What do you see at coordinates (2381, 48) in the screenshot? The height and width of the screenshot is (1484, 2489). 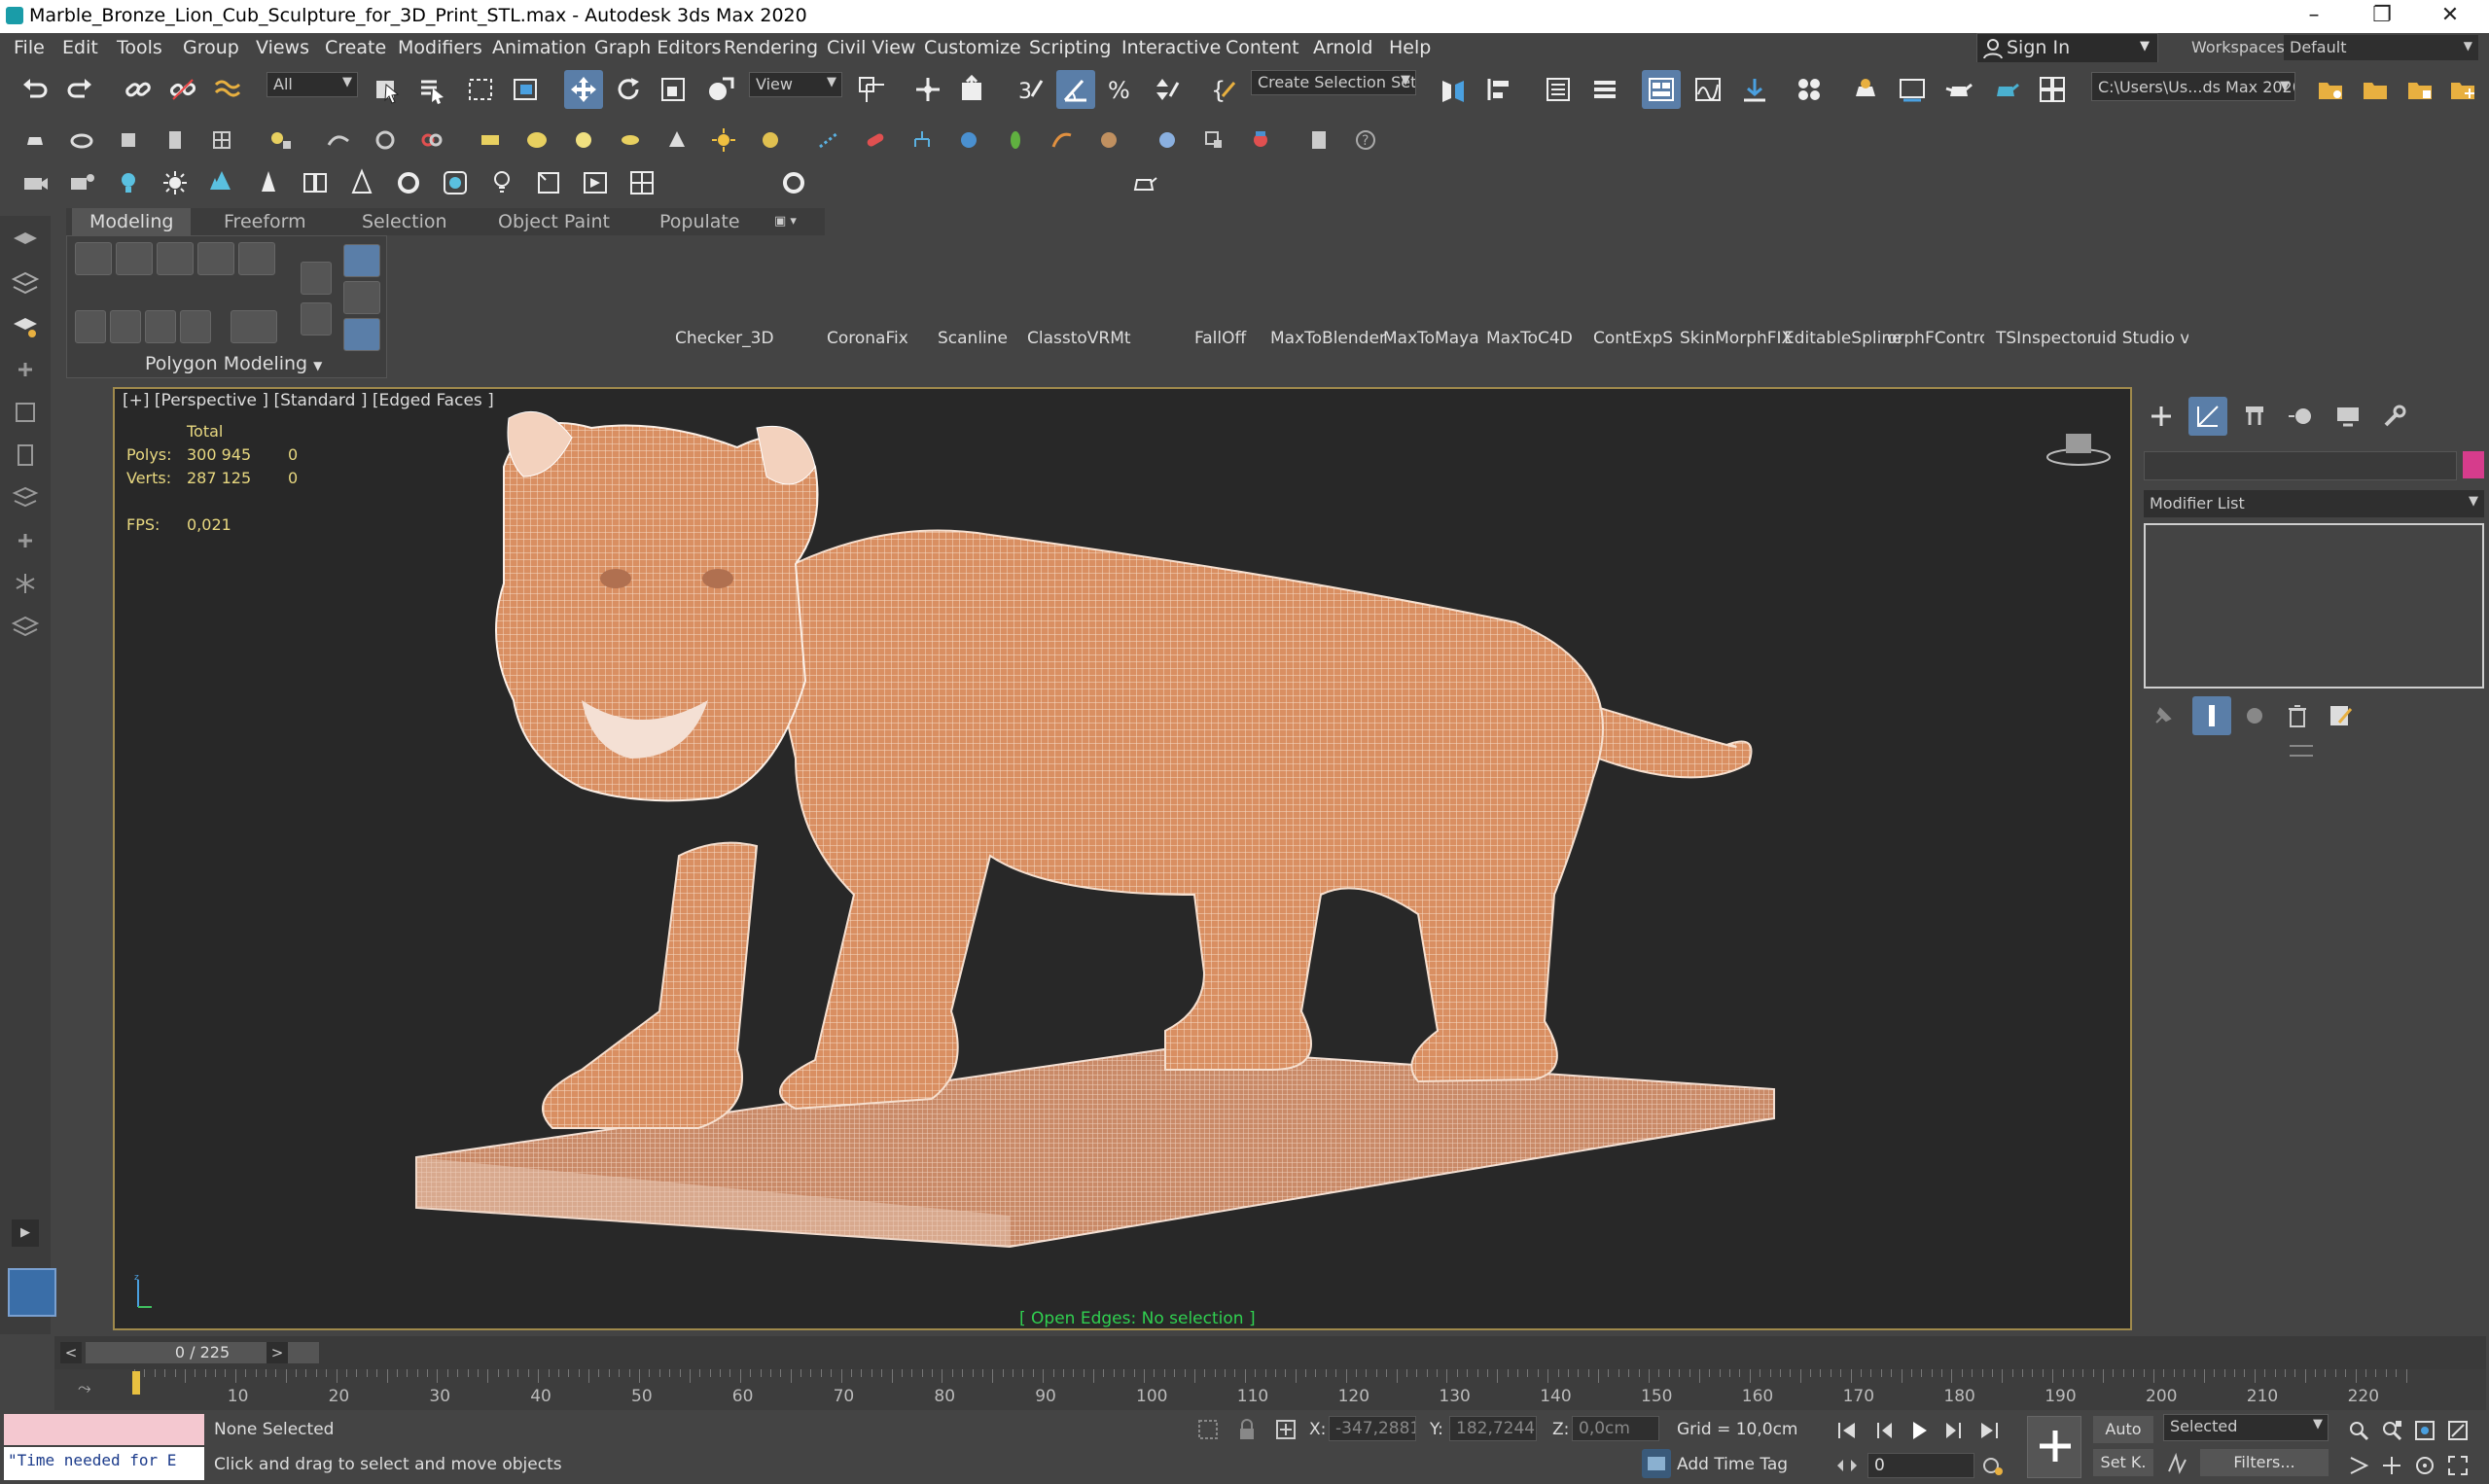 I see `workspace-dropdown: Default ▼` at bounding box center [2381, 48].